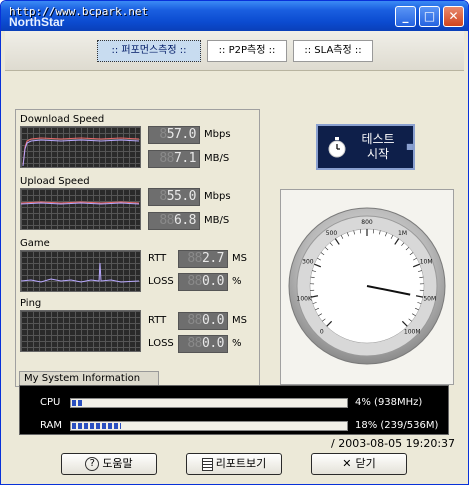 This screenshot has height=485, width=469. Describe the element at coordinates (217, 196) in the screenshot. I see `upload-rate-unit: Mbps` at that location.